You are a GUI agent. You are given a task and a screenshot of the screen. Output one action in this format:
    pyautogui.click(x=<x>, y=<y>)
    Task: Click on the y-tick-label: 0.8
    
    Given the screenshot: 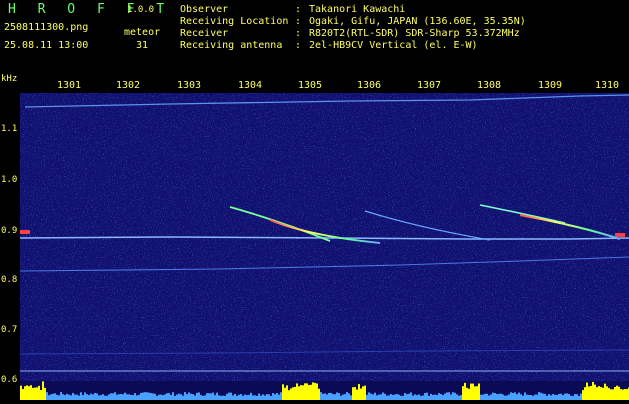 What is the action you would take?
    pyautogui.click(x=9, y=280)
    